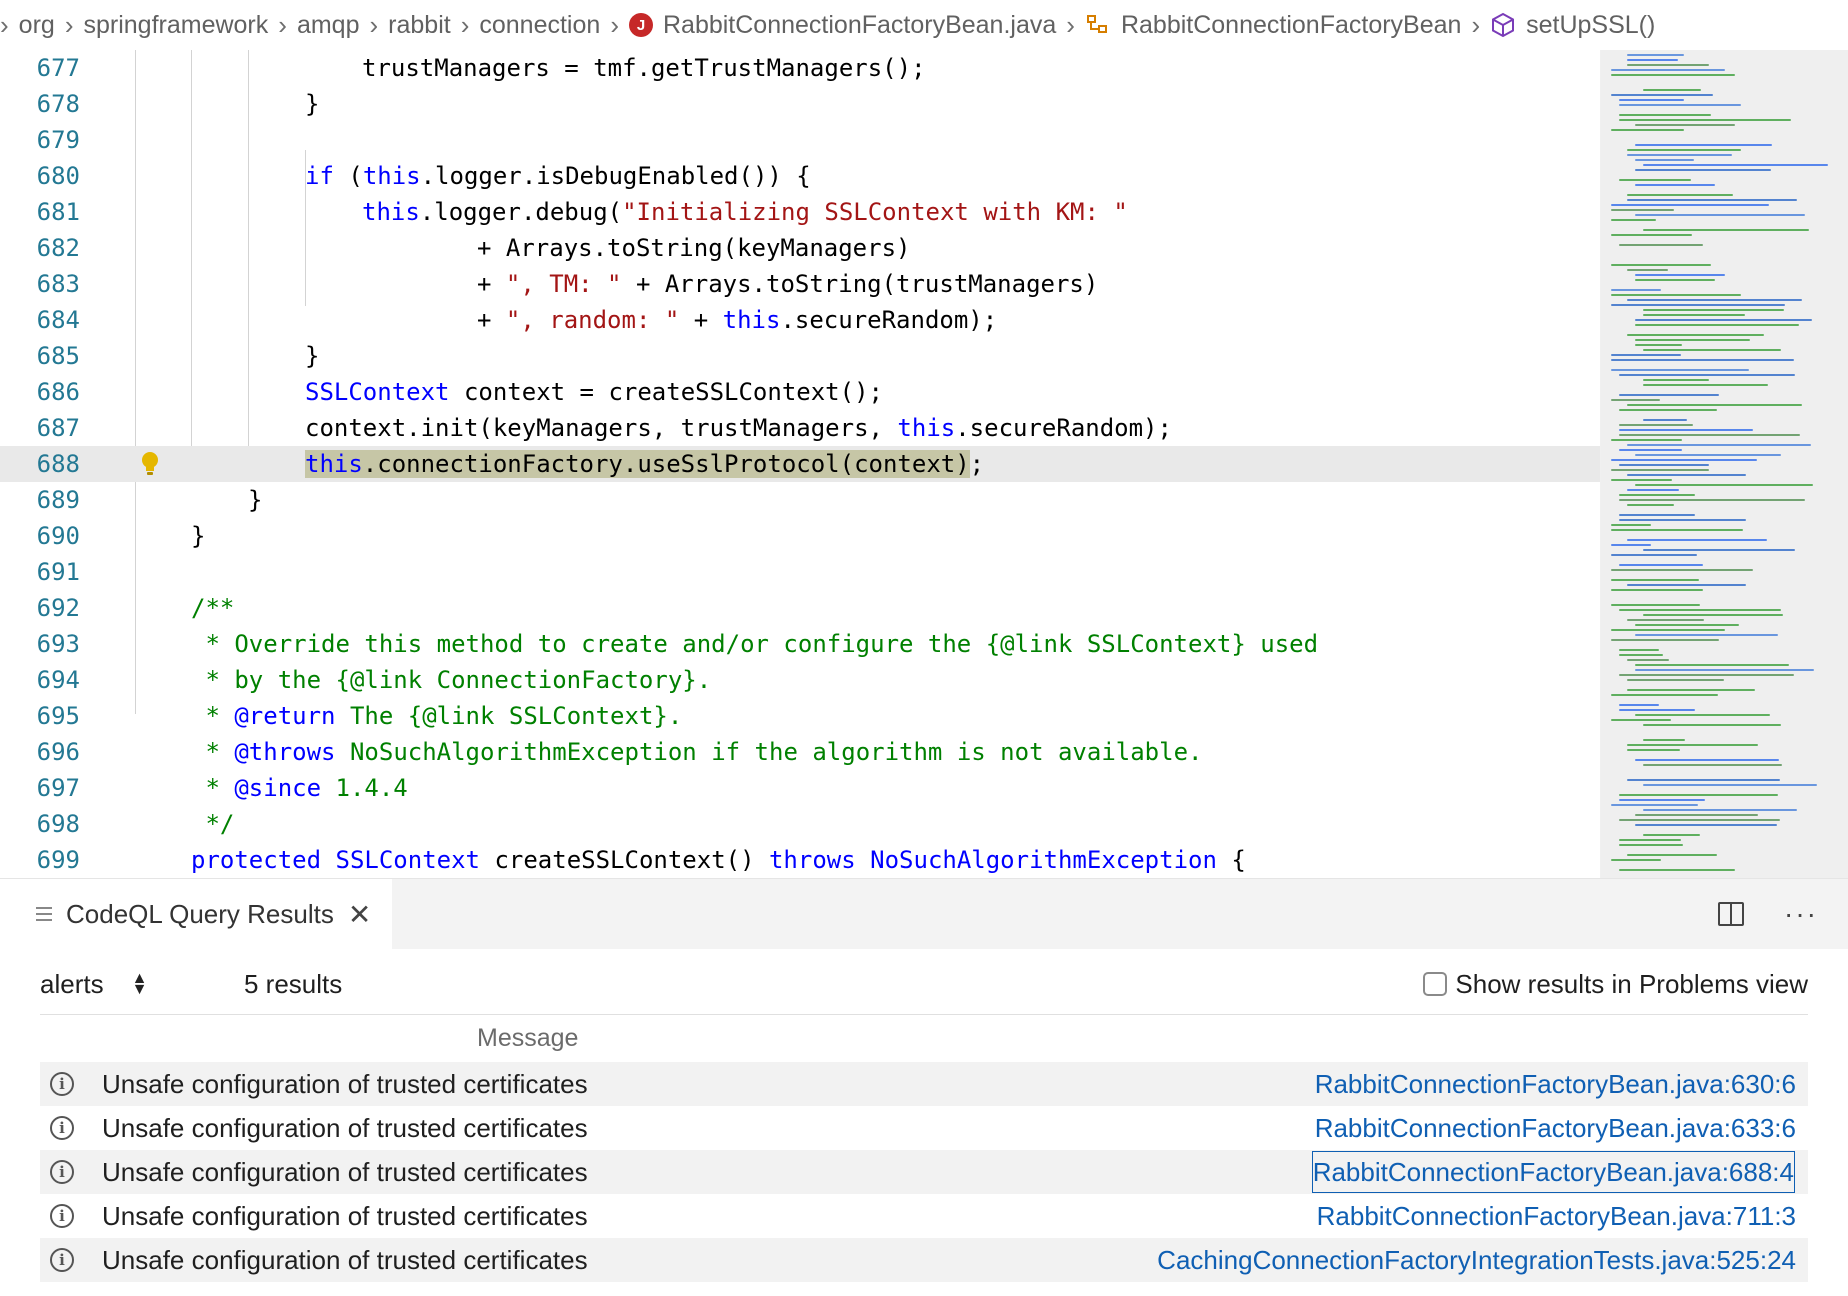 The image size is (1848, 1296). Describe the element at coordinates (58, 104) in the screenshot. I see `line-number: 678` at that location.